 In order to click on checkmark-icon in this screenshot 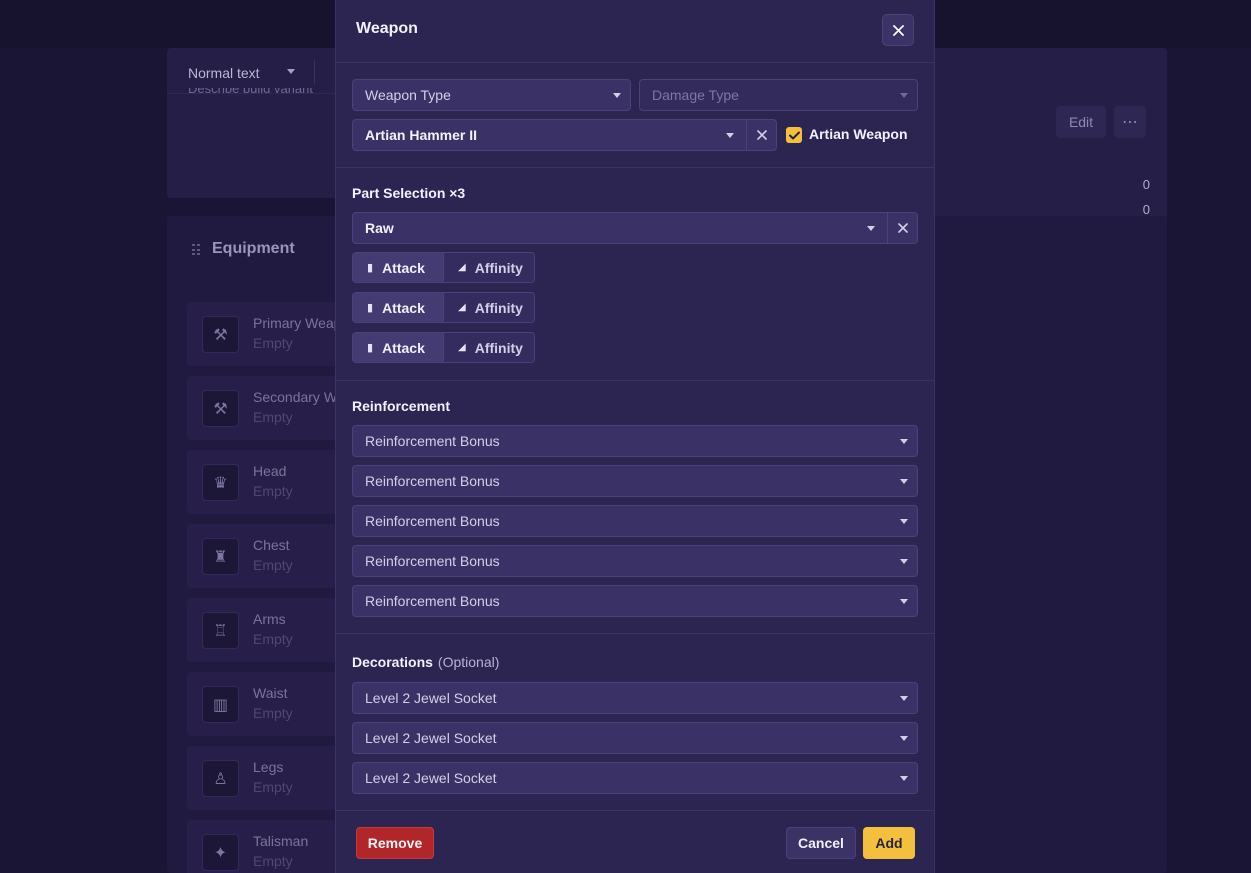, I will do `click(794, 135)`.